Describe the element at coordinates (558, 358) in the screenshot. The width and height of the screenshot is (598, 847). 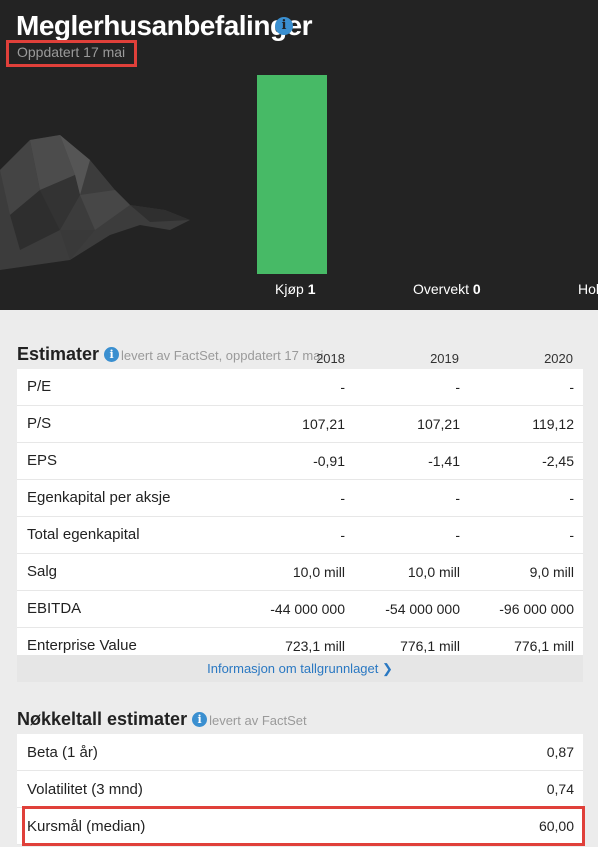
I see `year-header: 2020` at that location.